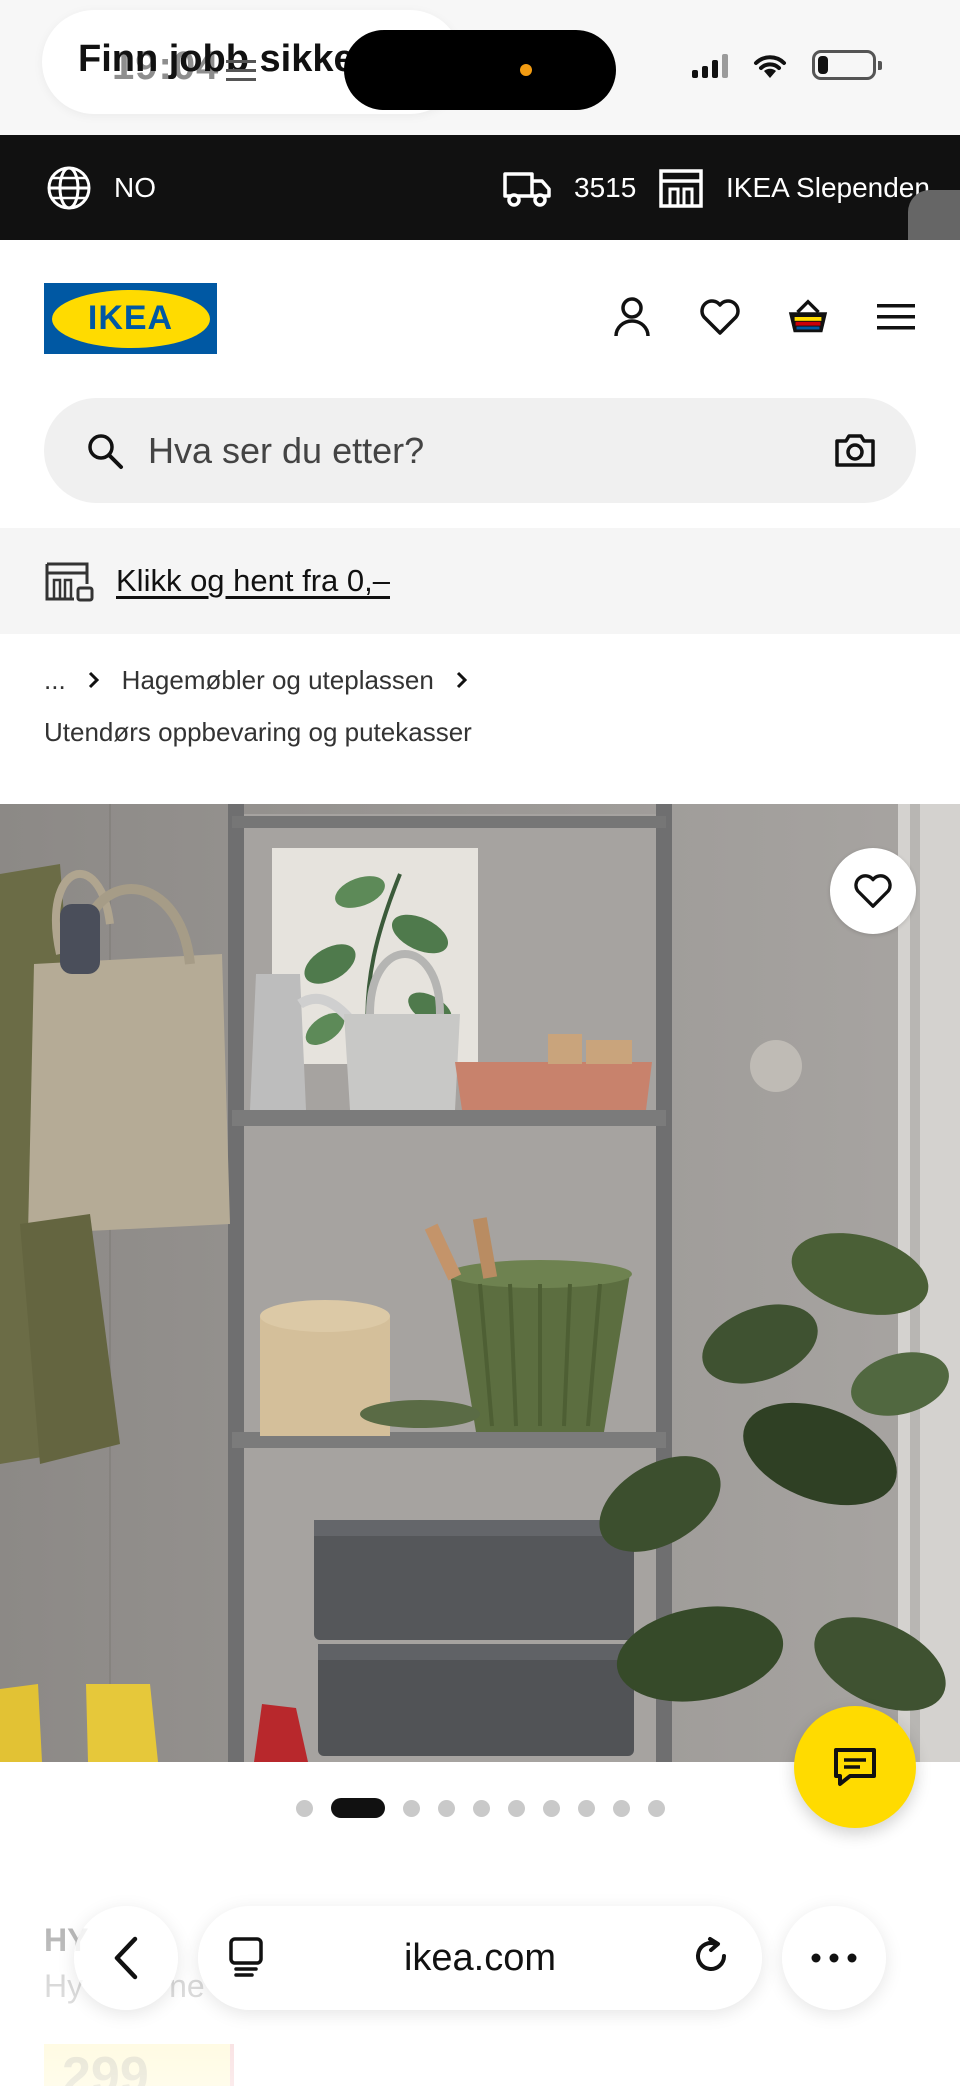 The height and width of the screenshot is (2086, 960). I want to click on url-text: ikea.com, so click(480, 1957).